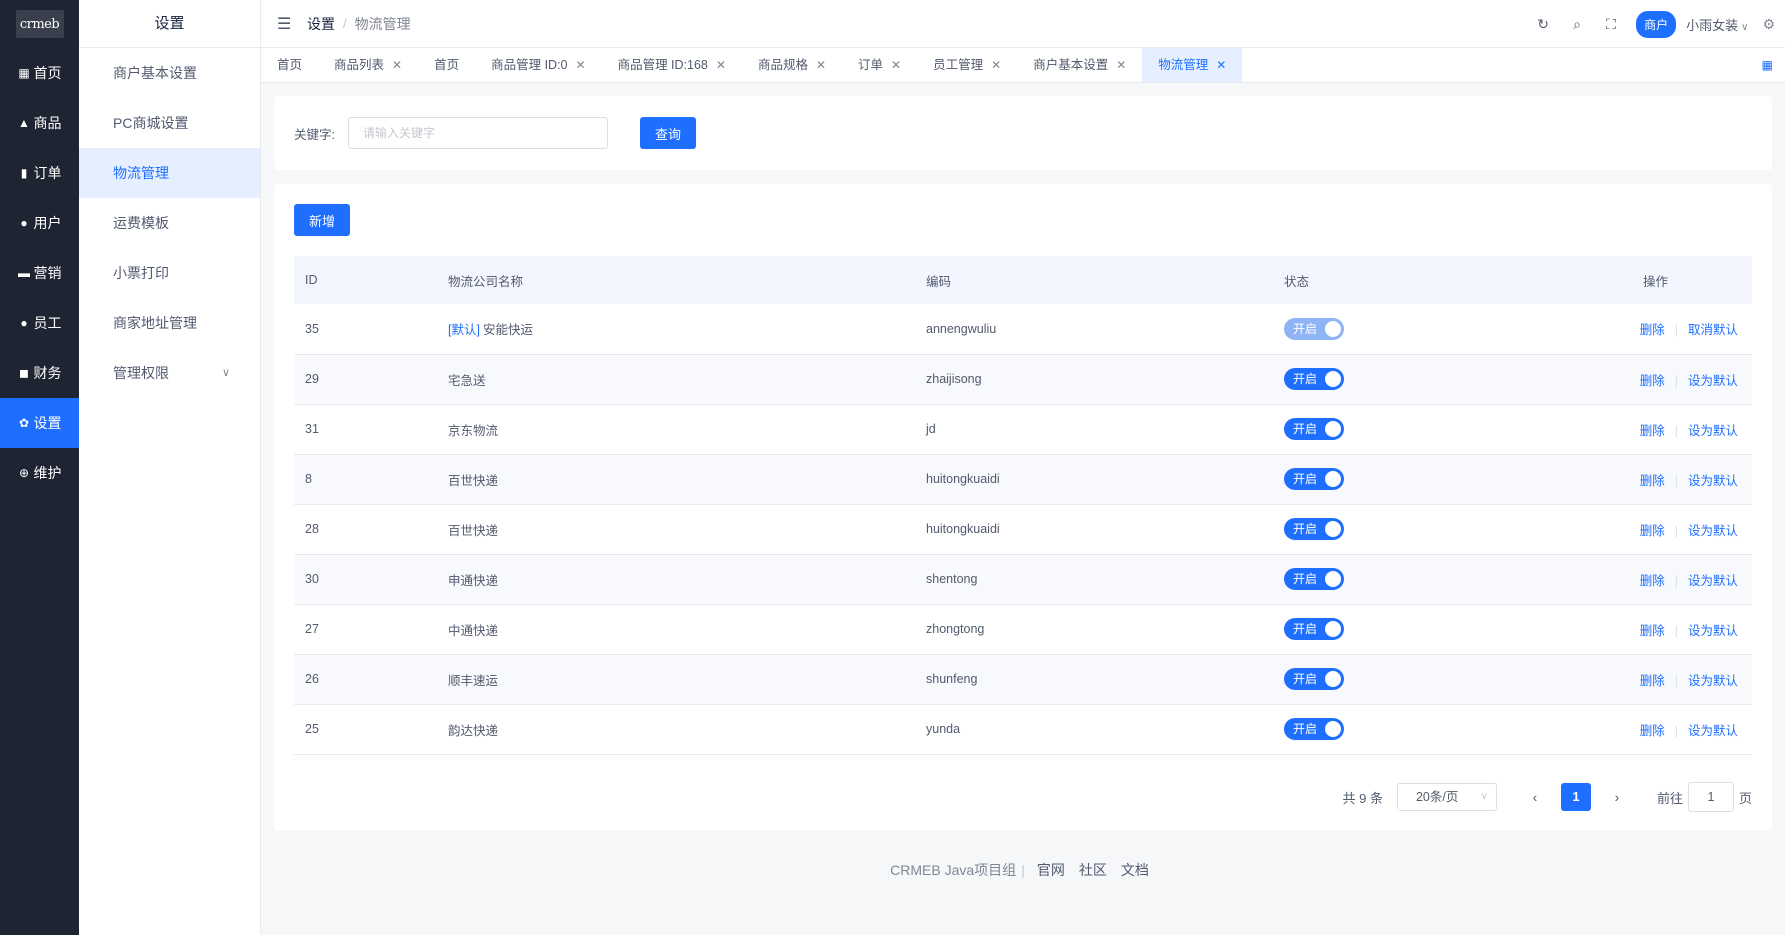 The height and width of the screenshot is (935, 1785). I want to click on rail-item-4: ▬ 营销, so click(39, 273).